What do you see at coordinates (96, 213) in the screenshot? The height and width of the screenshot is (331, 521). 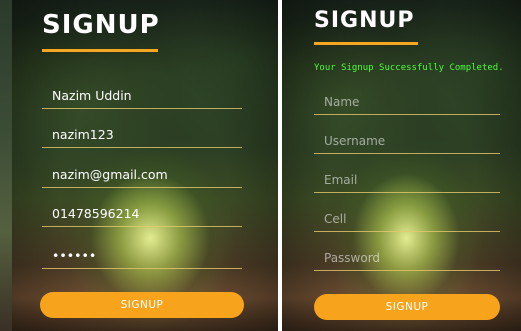 I see `cell-value: 01478596214` at bounding box center [96, 213].